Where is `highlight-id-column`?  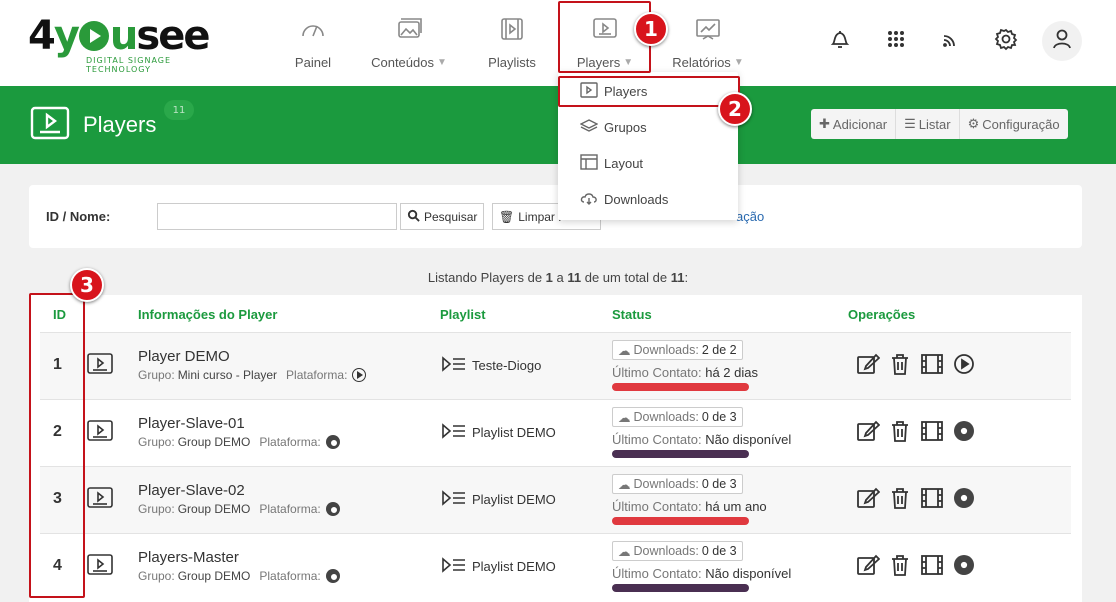 highlight-id-column is located at coordinates (57, 445).